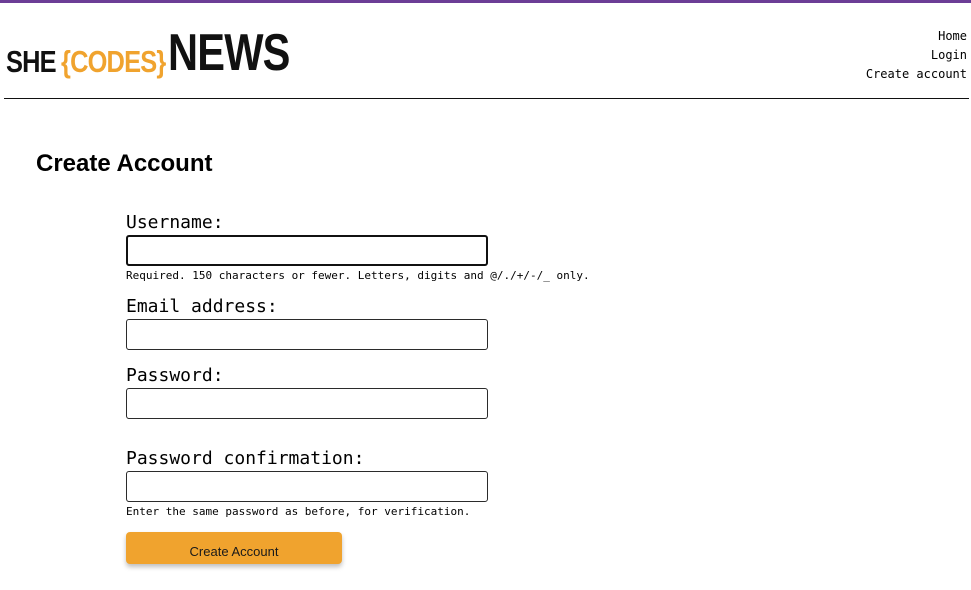 Image resolution: width=971 pixels, height=590 pixels. I want to click on create-account-button: Create Account, so click(234, 548).